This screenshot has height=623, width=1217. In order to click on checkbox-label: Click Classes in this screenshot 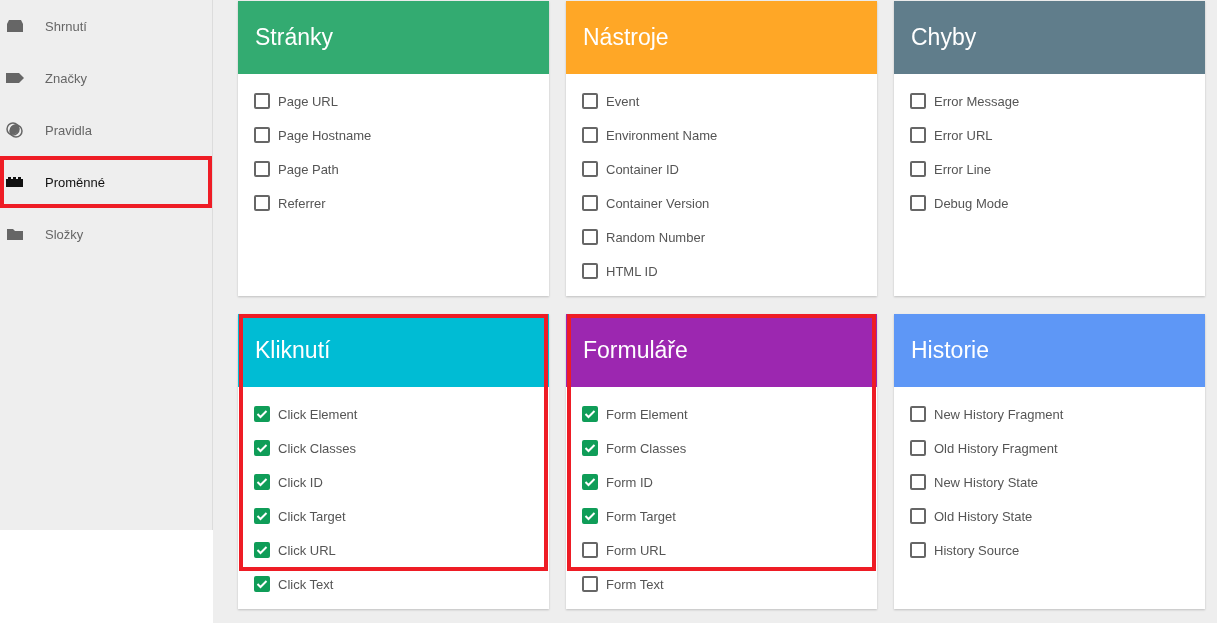, I will do `click(317, 448)`.